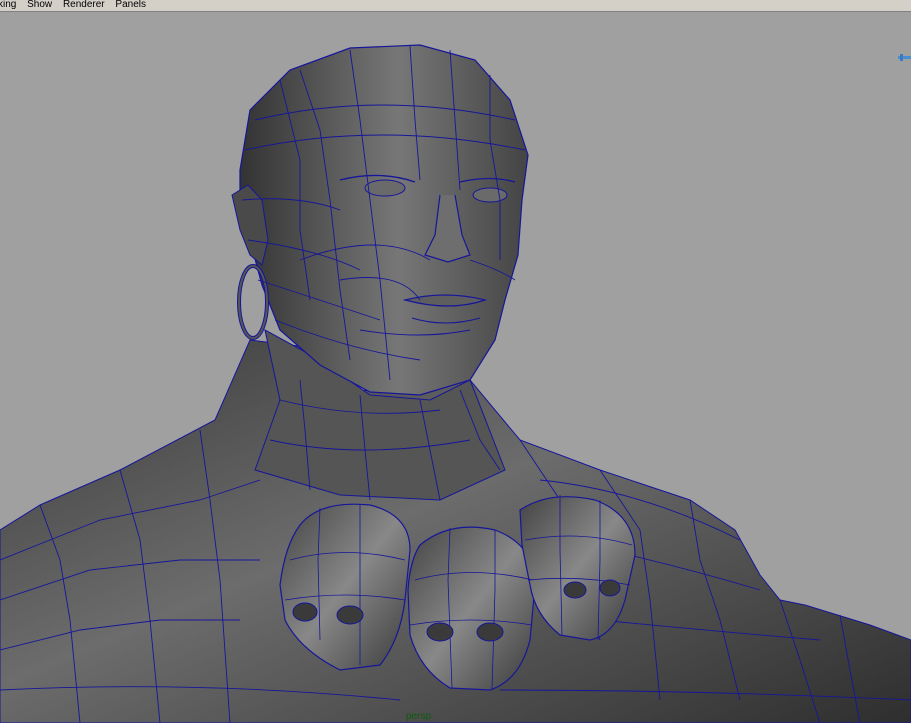 This screenshot has width=911, height=723. I want to click on menu-renderer: Renderer, so click(84, 5).